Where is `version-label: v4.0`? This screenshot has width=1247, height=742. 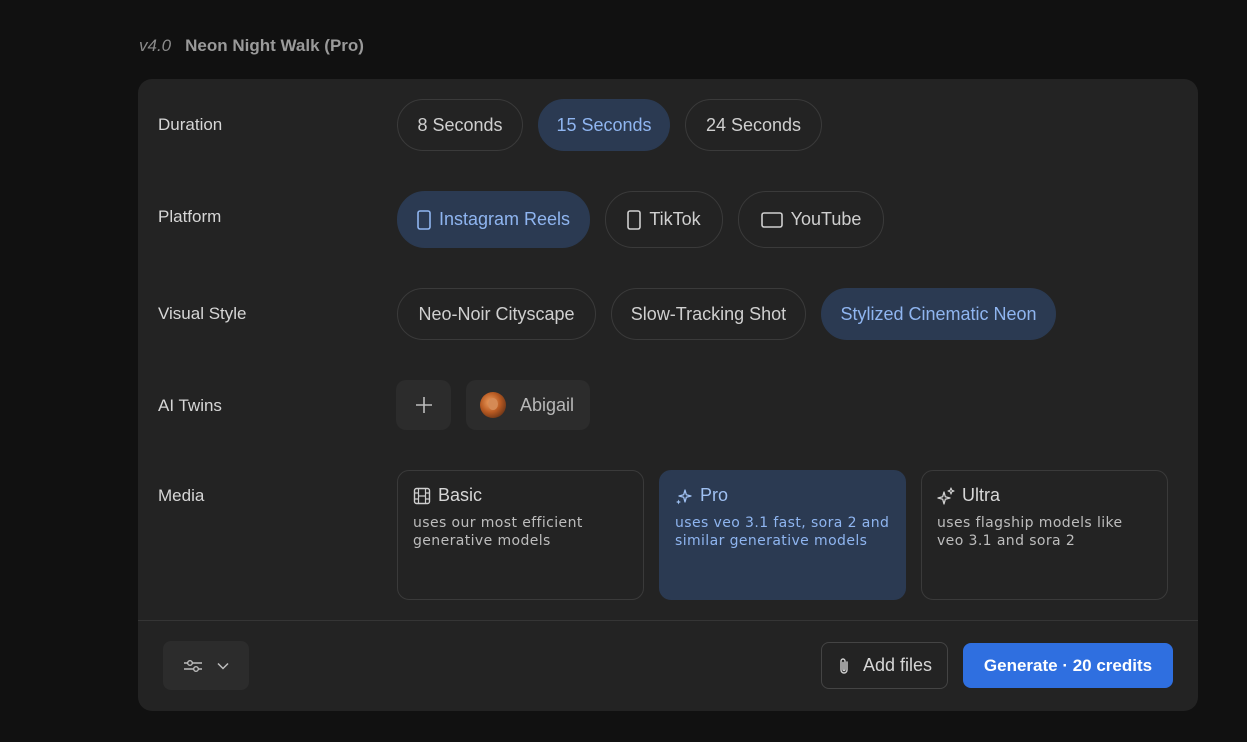
version-label: v4.0 is located at coordinates (155, 45).